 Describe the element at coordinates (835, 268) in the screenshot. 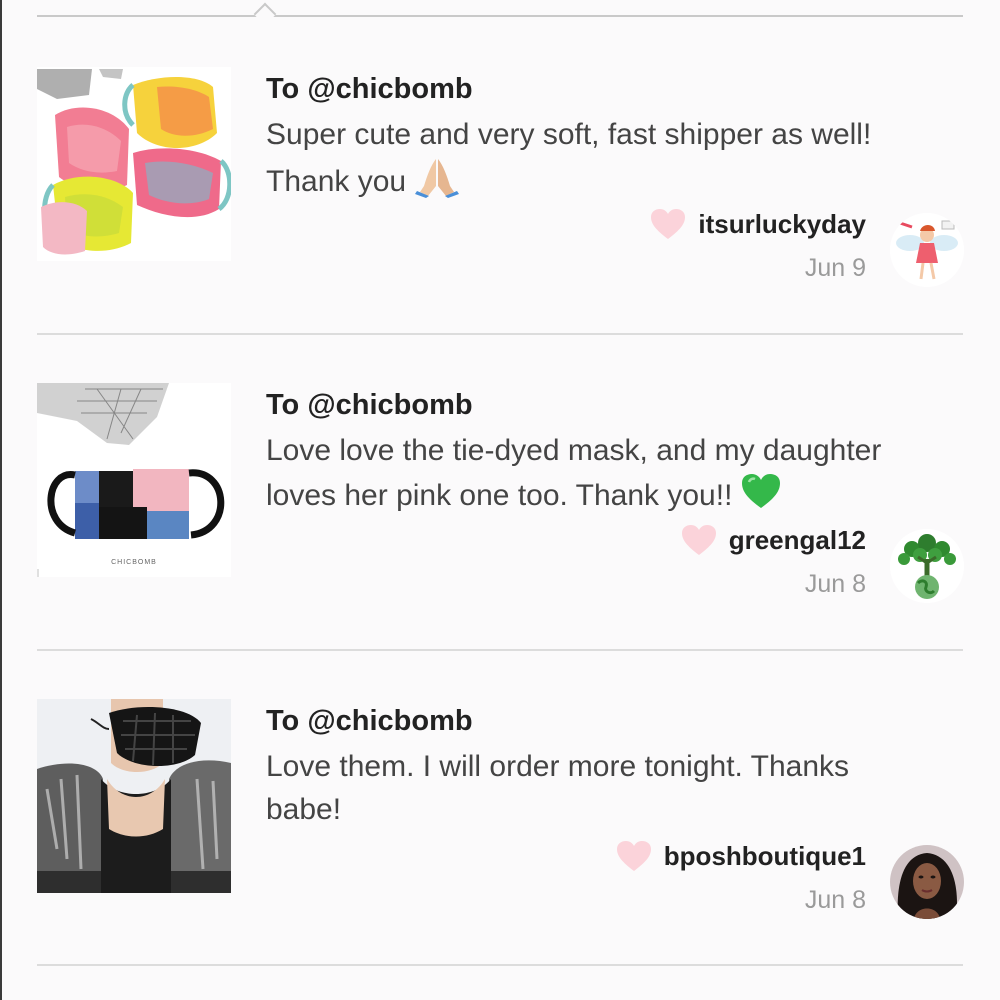

I see `review-date: Jun 9` at that location.